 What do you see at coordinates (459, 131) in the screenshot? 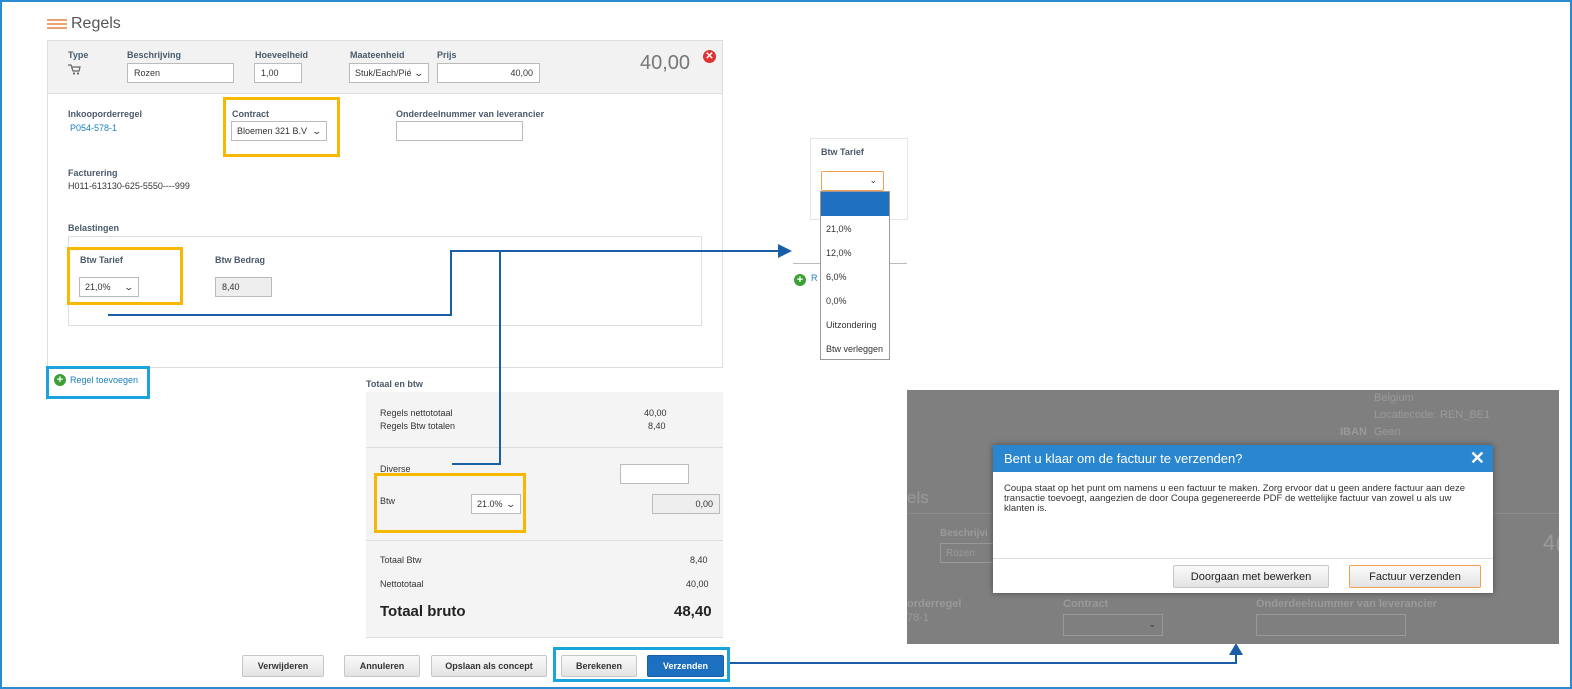
I see `part-number-input` at bounding box center [459, 131].